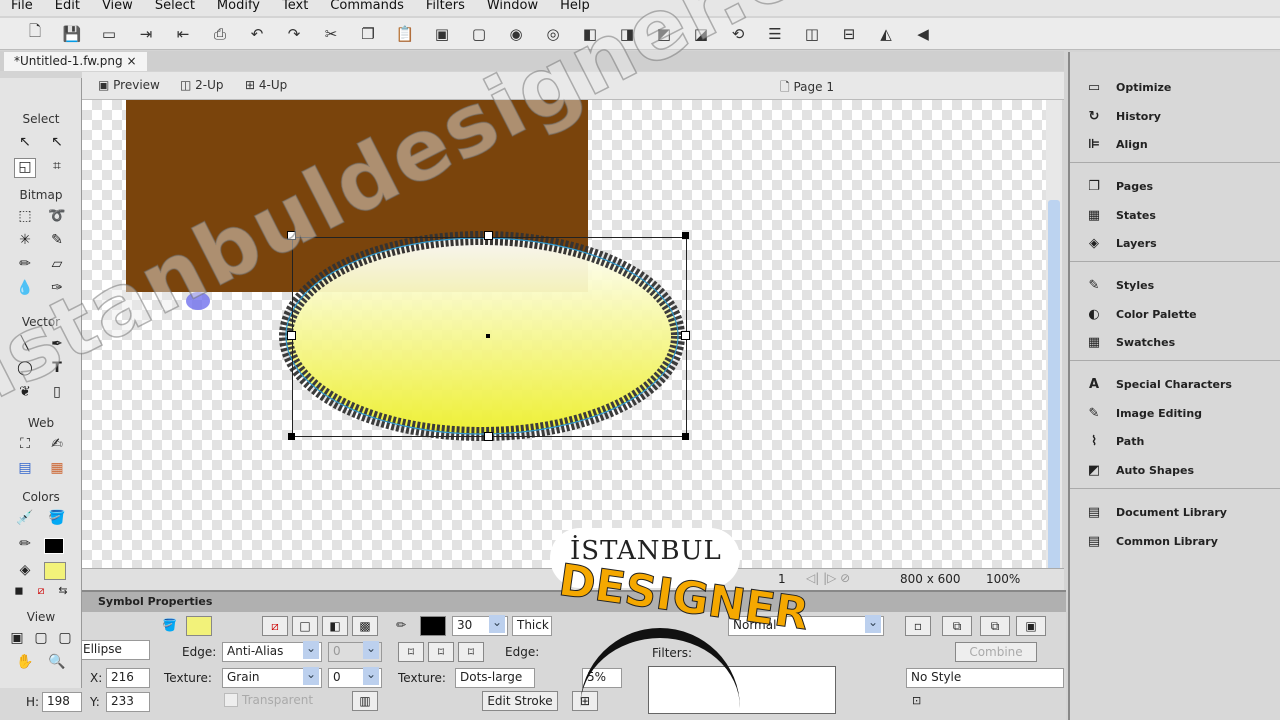 This screenshot has height=720, width=1280. I want to click on four-up-tab: ⊞ 4-Up, so click(266, 85).